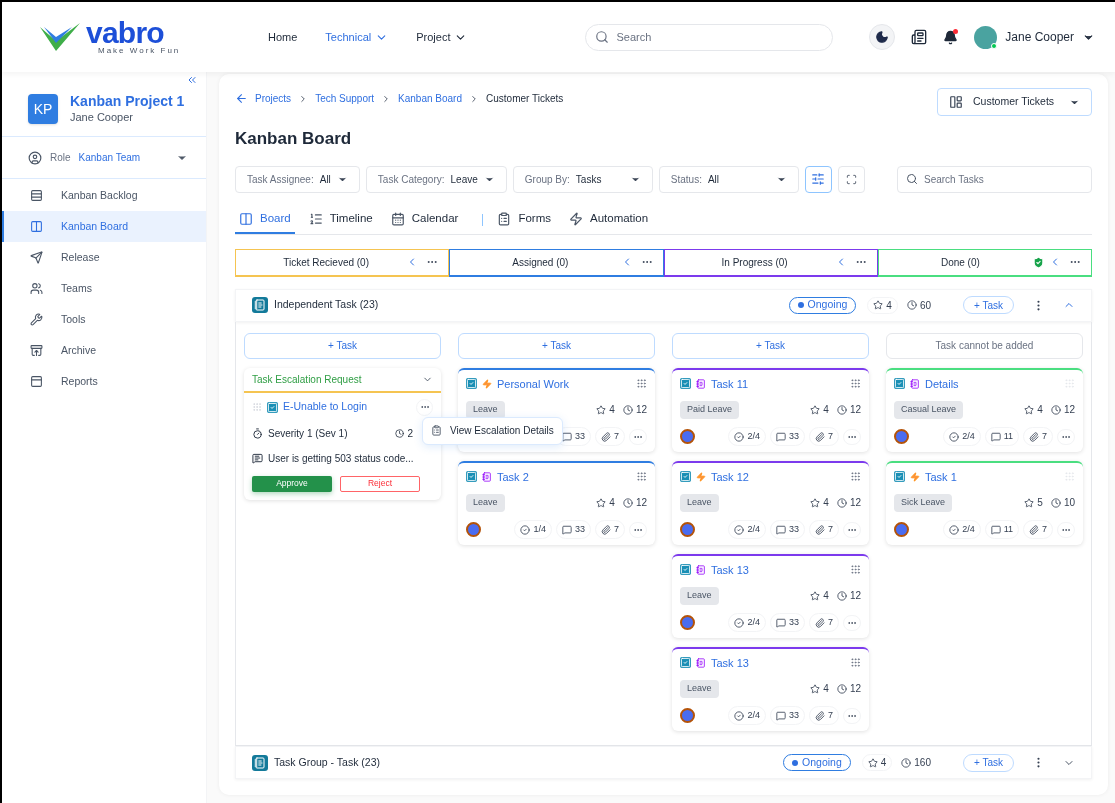 The height and width of the screenshot is (803, 1115). Describe the element at coordinates (104, 195) in the screenshot. I see `sidebar-item: Kanban Backlog` at that location.